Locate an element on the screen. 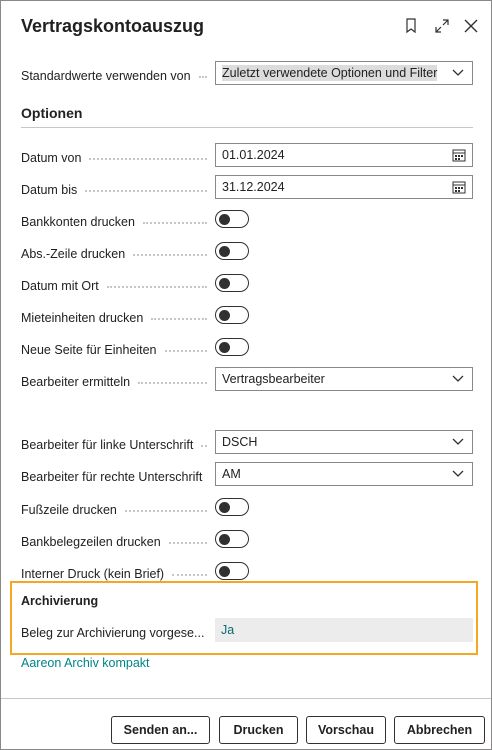 This screenshot has width=492, height=750. rental-units-row: Mieteinheiten drucken is located at coordinates (247, 315).